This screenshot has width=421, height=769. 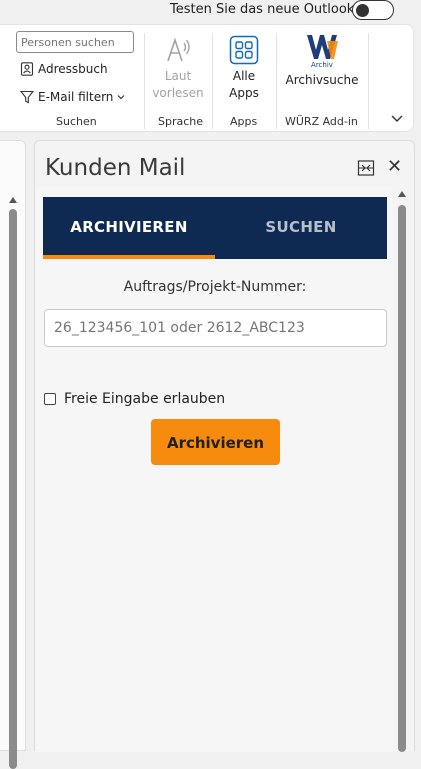 I want to click on new-outlook-toggle, so click(x=373, y=10).